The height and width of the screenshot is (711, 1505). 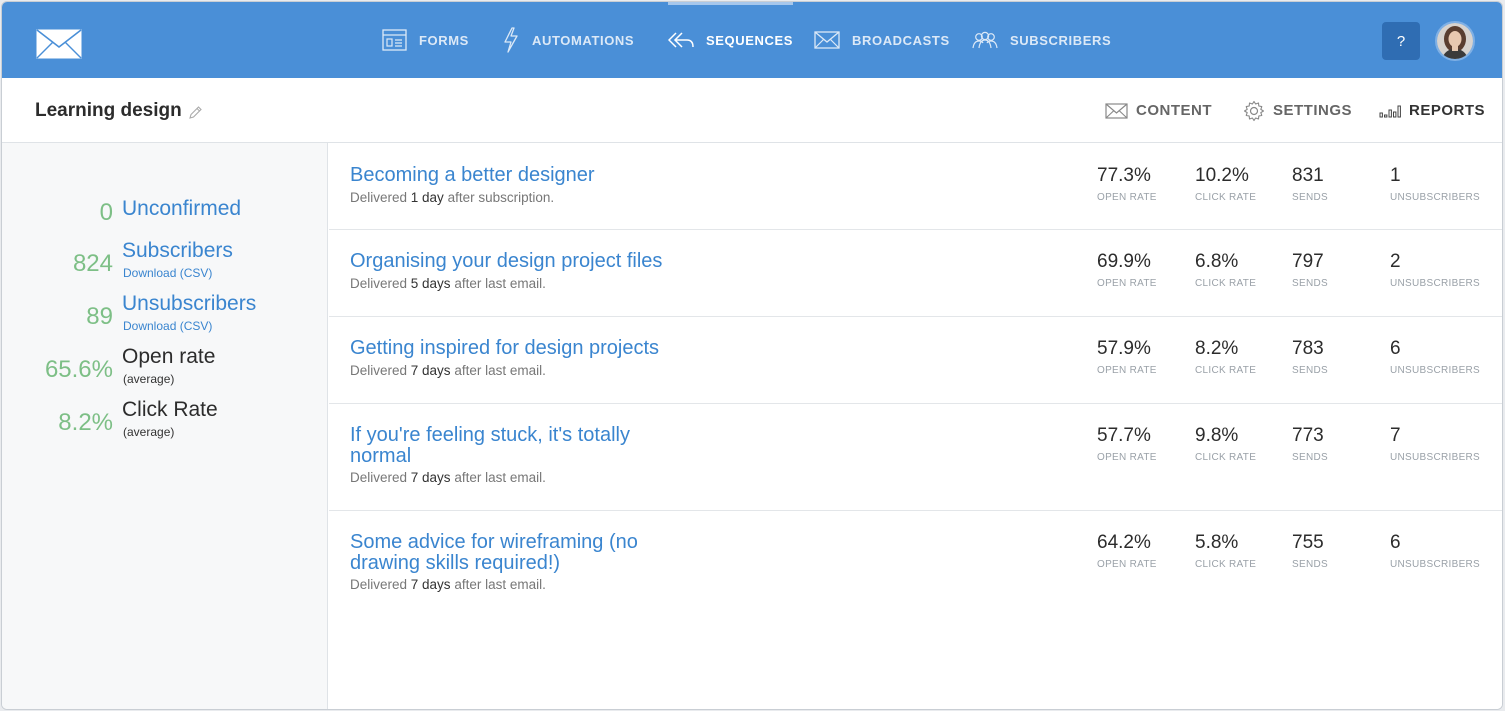 I want to click on avatar-portrait, so click(x=1455, y=41).